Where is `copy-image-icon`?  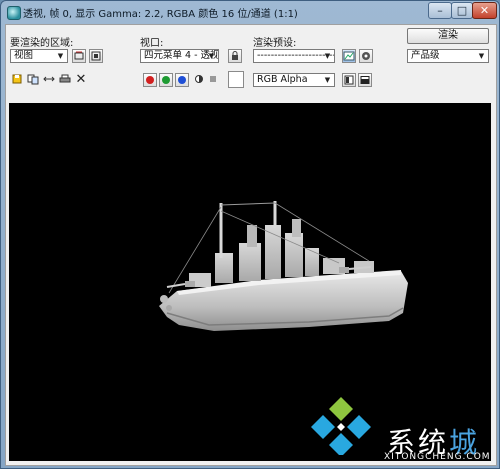 copy-image-icon is located at coordinates (33, 80).